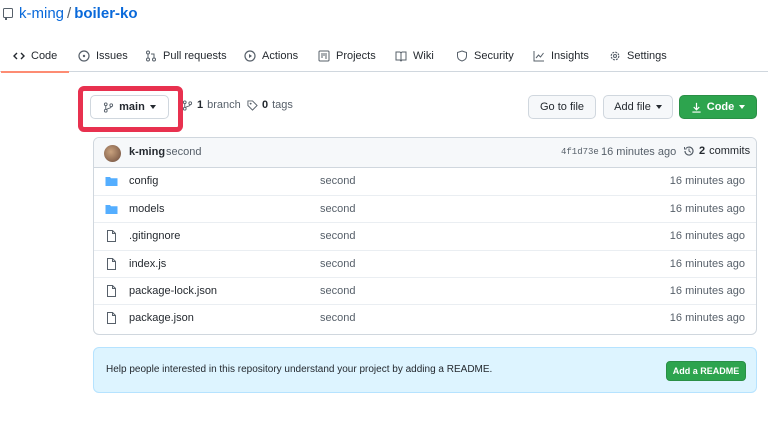  I want to click on tab-issues: Issues, so click(103, 56).